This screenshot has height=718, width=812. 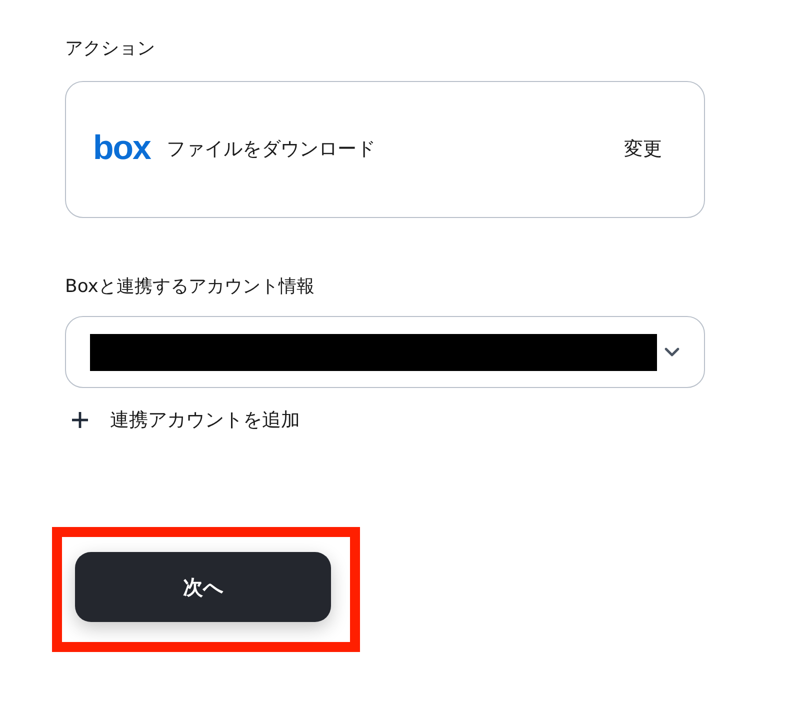 What do you see at coordinates (121, 147) in the screenshot?
I see `box-logo: box` at bounding box center [121, 147].